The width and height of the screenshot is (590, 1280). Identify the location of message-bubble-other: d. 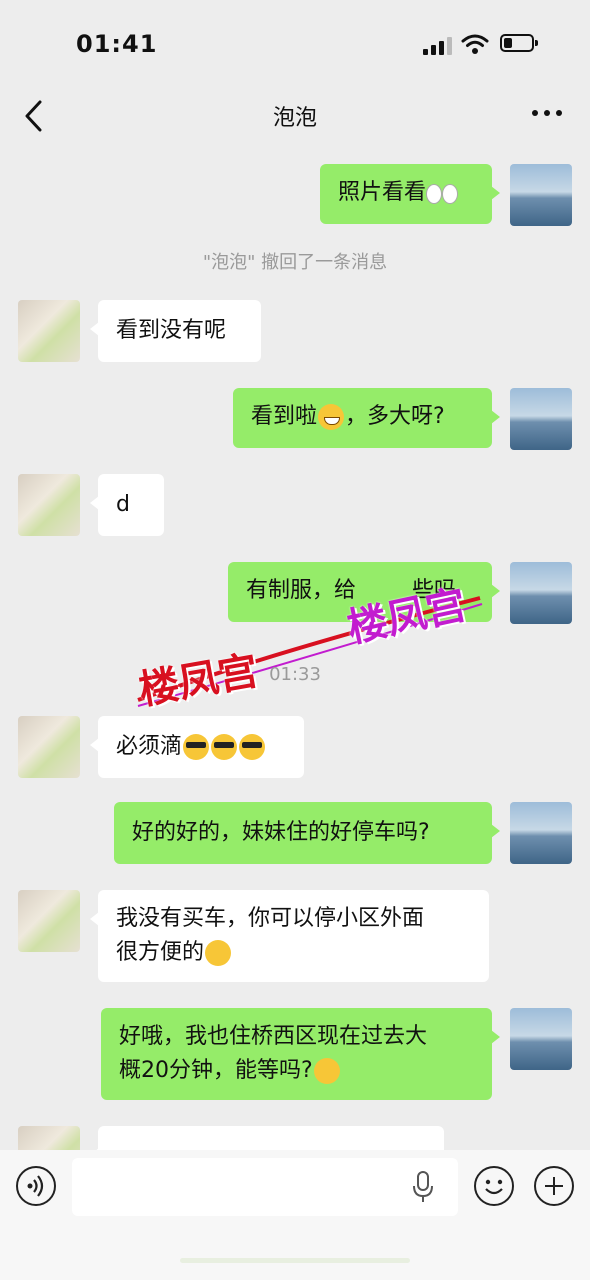
(127, 505).